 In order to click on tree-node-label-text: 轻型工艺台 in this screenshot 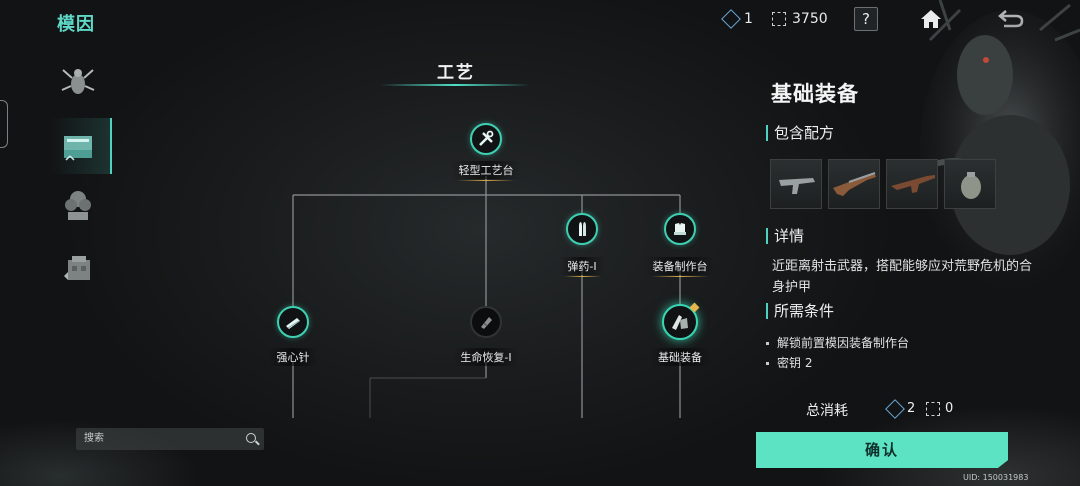, I will do `click(486, 170)`.